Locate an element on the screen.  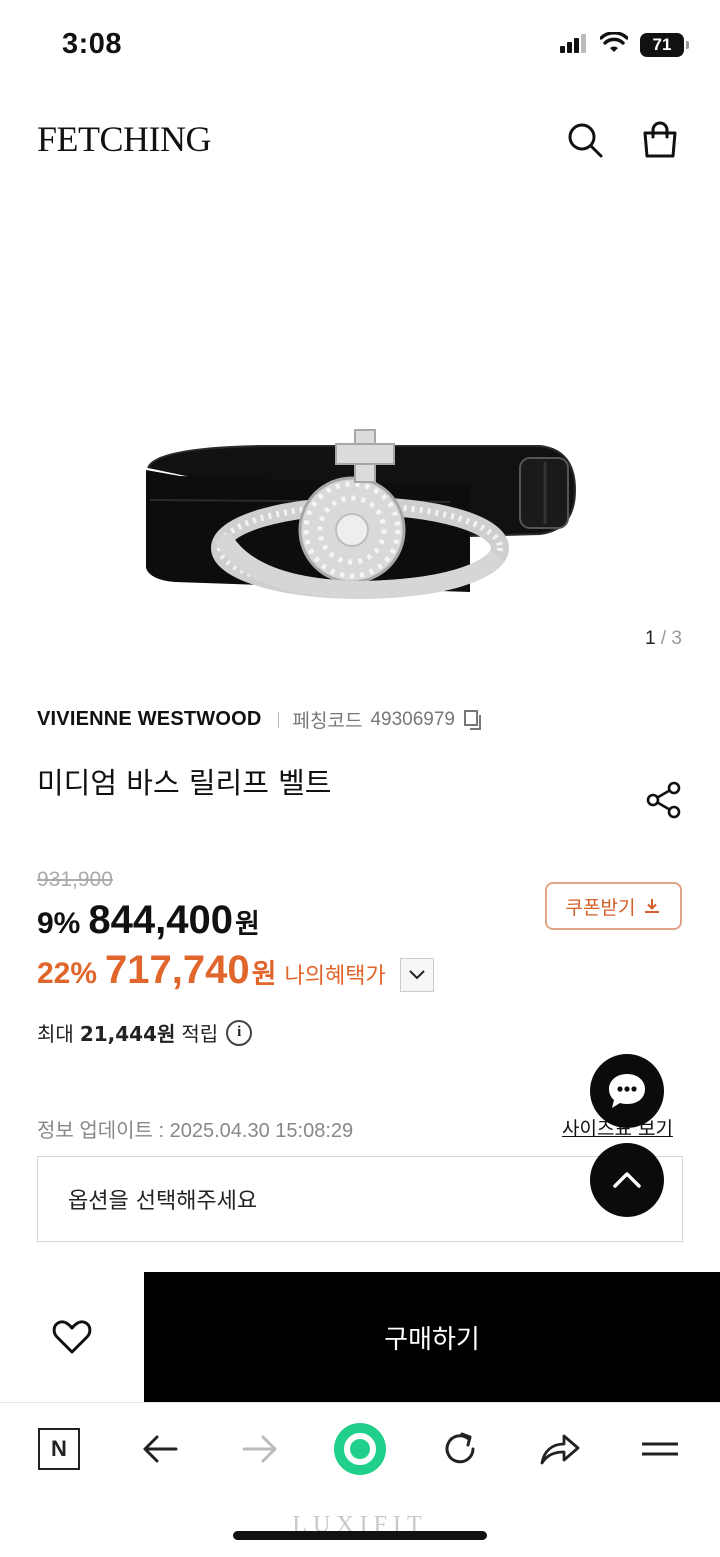
brand-name: VIVIENNE WESTWOOD is located at coordinates (149, 719).